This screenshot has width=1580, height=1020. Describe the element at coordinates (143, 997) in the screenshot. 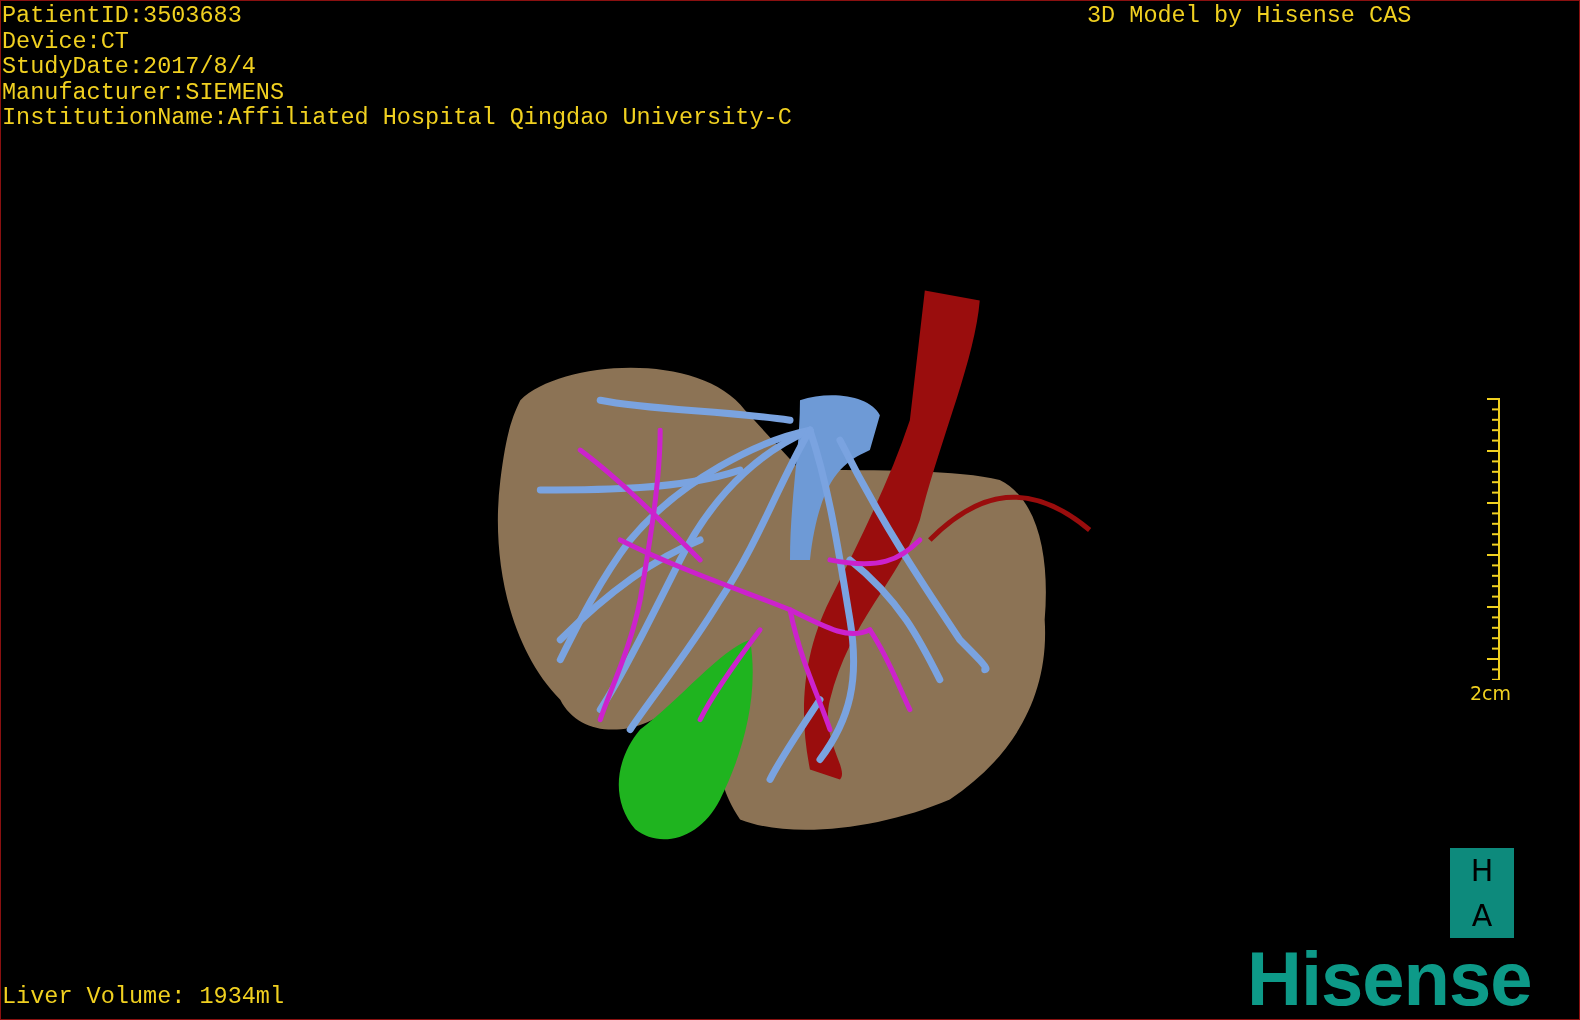

I see `liver-volume-text: Liver Volume: 1934ml` at that location.